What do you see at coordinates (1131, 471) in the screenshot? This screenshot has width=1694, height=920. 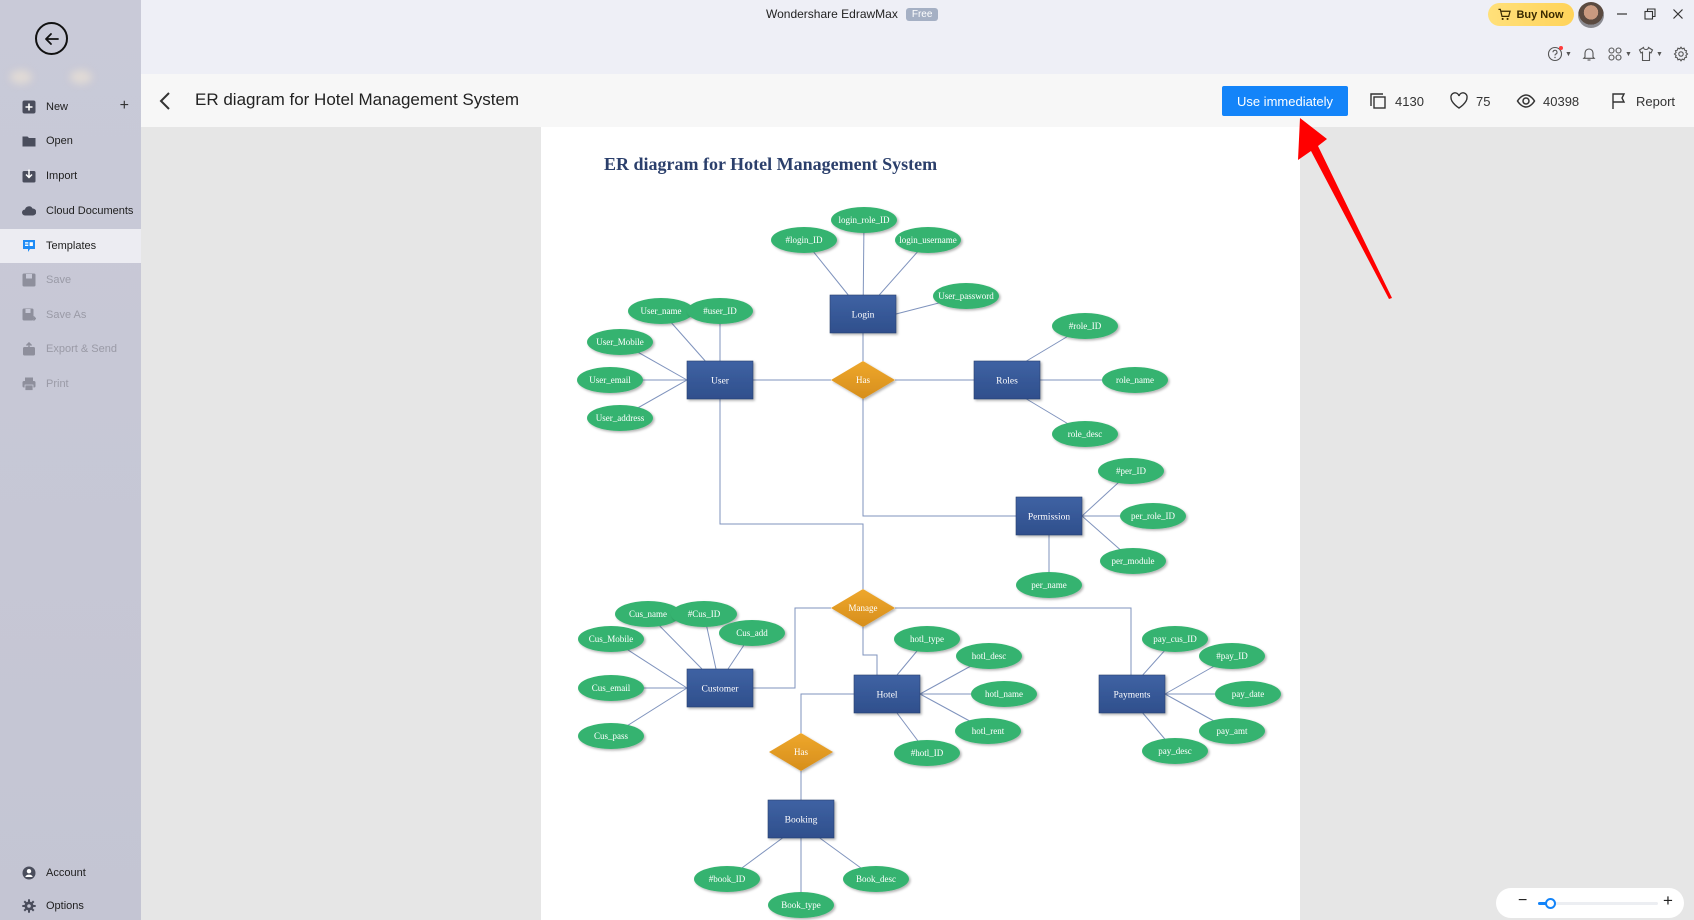 I see `attribute-per-id: #per_ID` at bounding box center [1131, 471].